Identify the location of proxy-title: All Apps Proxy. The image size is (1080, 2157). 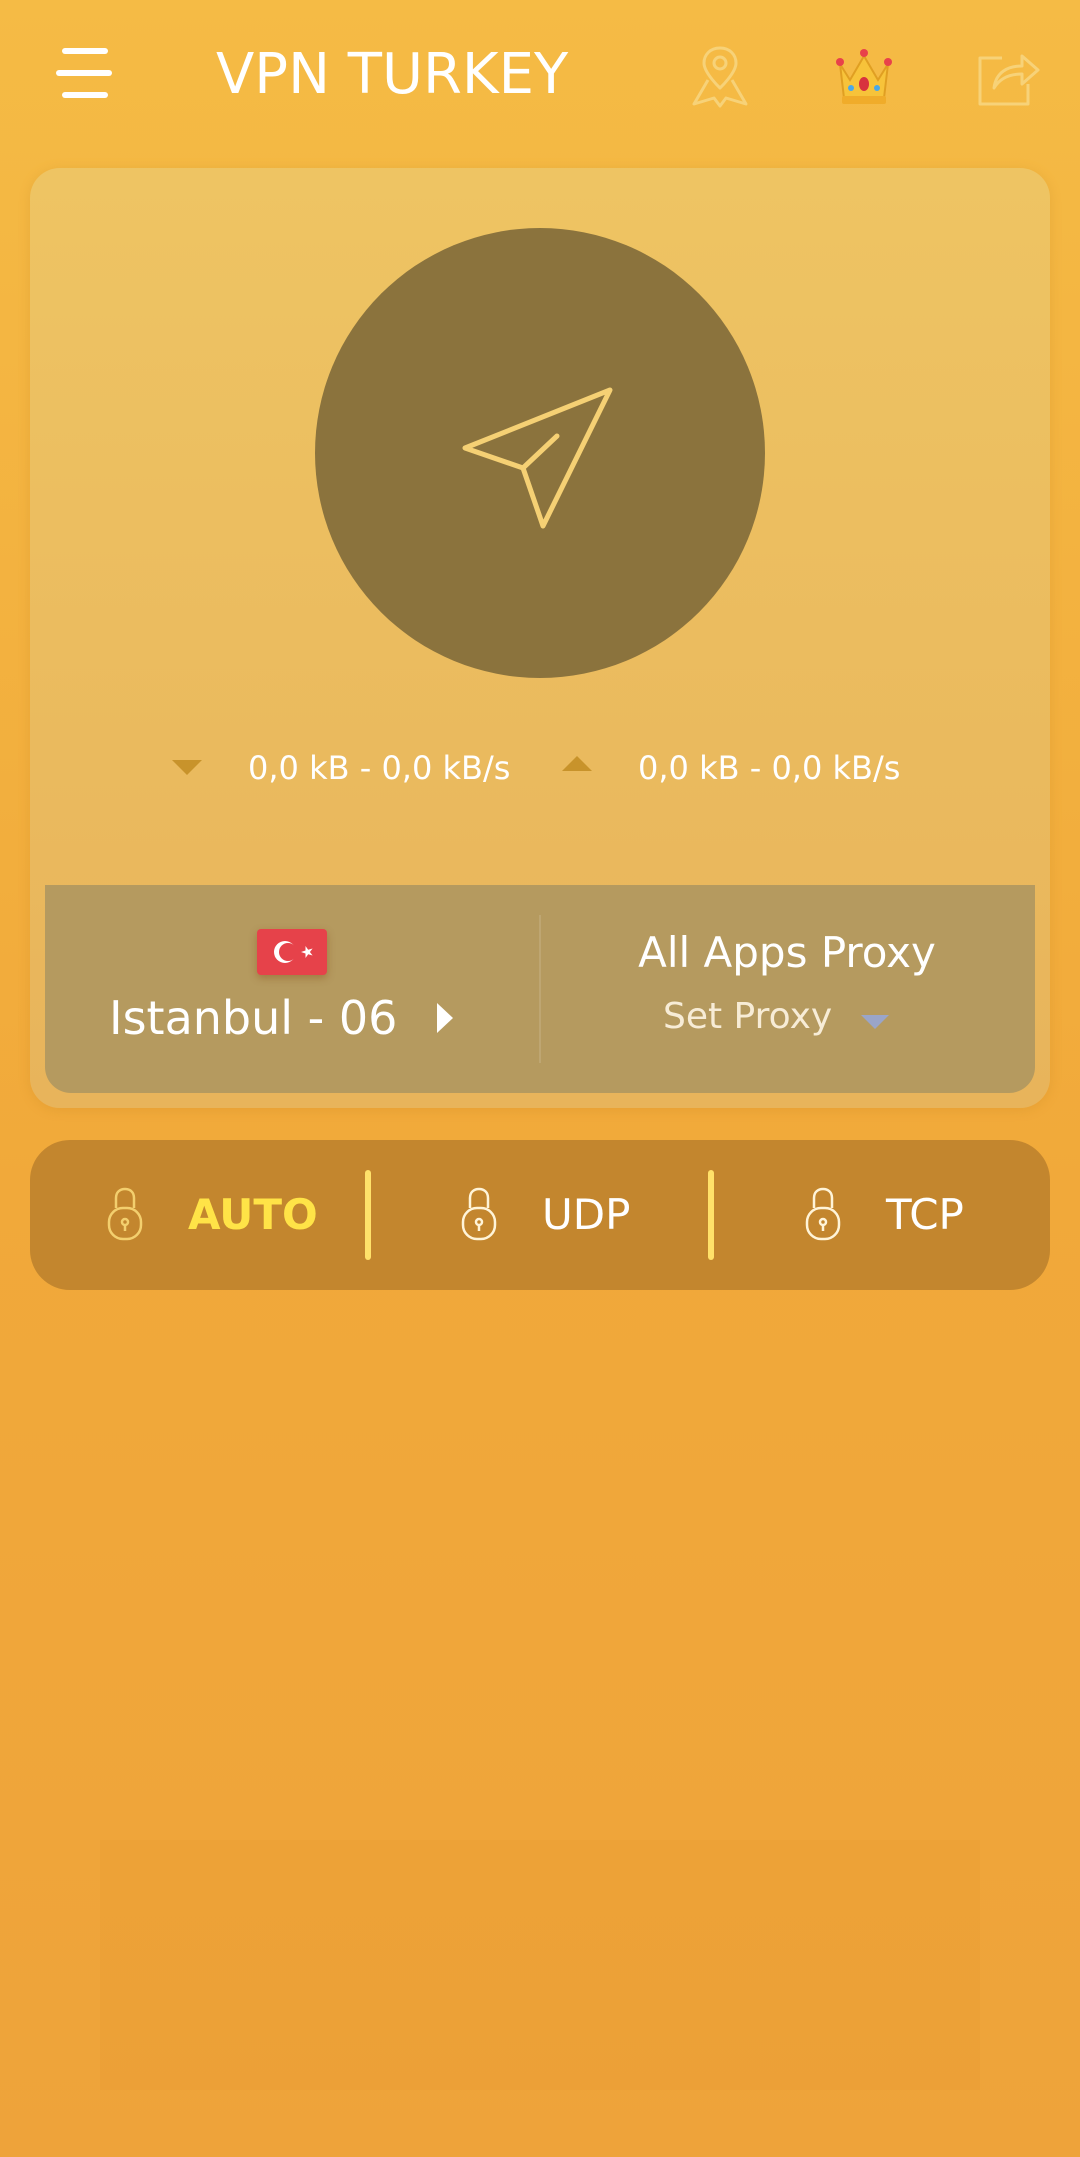
(787, 952).